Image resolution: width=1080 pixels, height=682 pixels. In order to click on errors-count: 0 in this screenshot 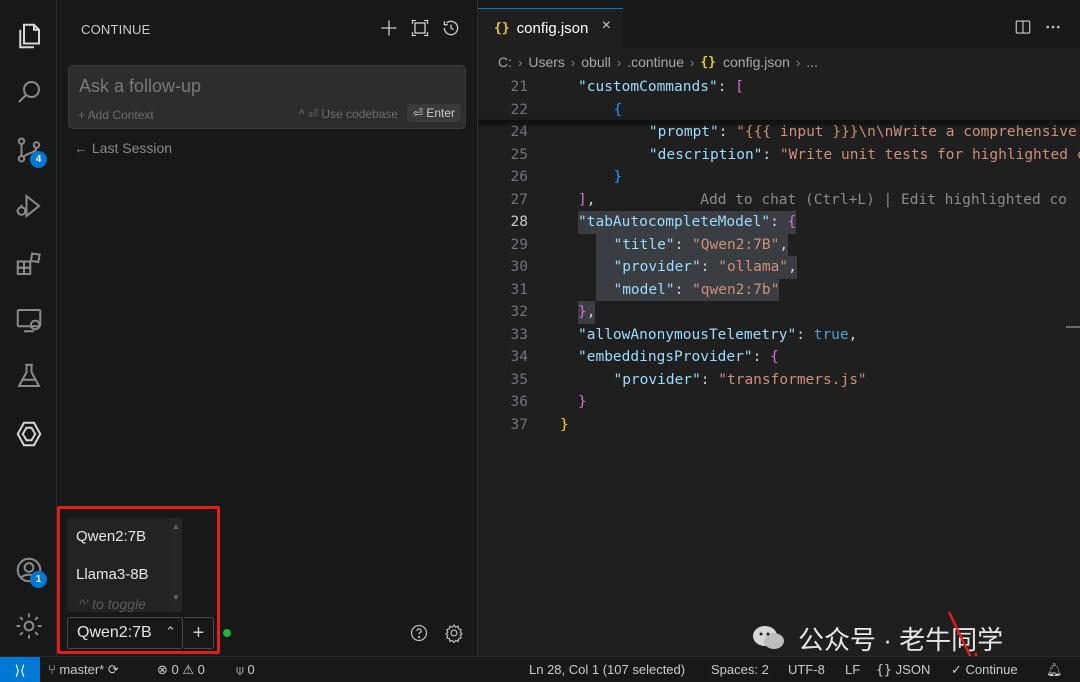, I will do `click(175, 669)`.